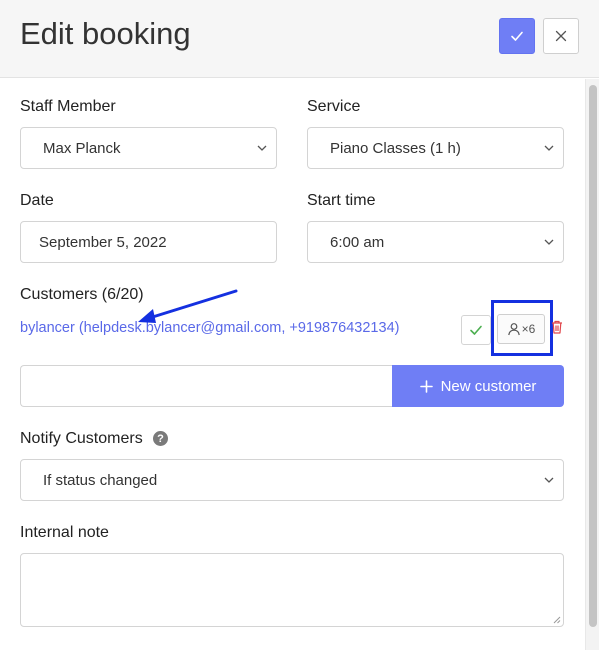 This screenshot has height=650, width=599. Describe the element at coordinates (528, 329) in the screenshot. I see `persons-count: ×6` at that location.